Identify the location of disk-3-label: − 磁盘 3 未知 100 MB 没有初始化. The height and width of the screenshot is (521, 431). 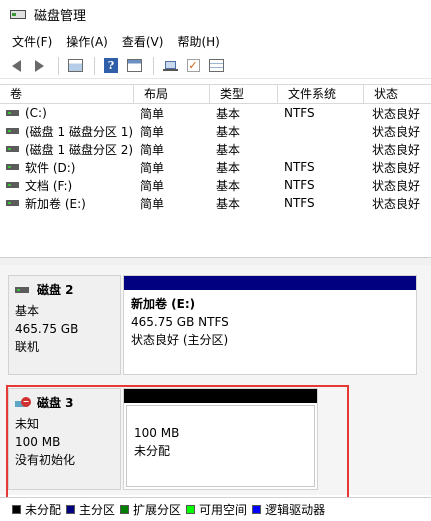
(64, 439).